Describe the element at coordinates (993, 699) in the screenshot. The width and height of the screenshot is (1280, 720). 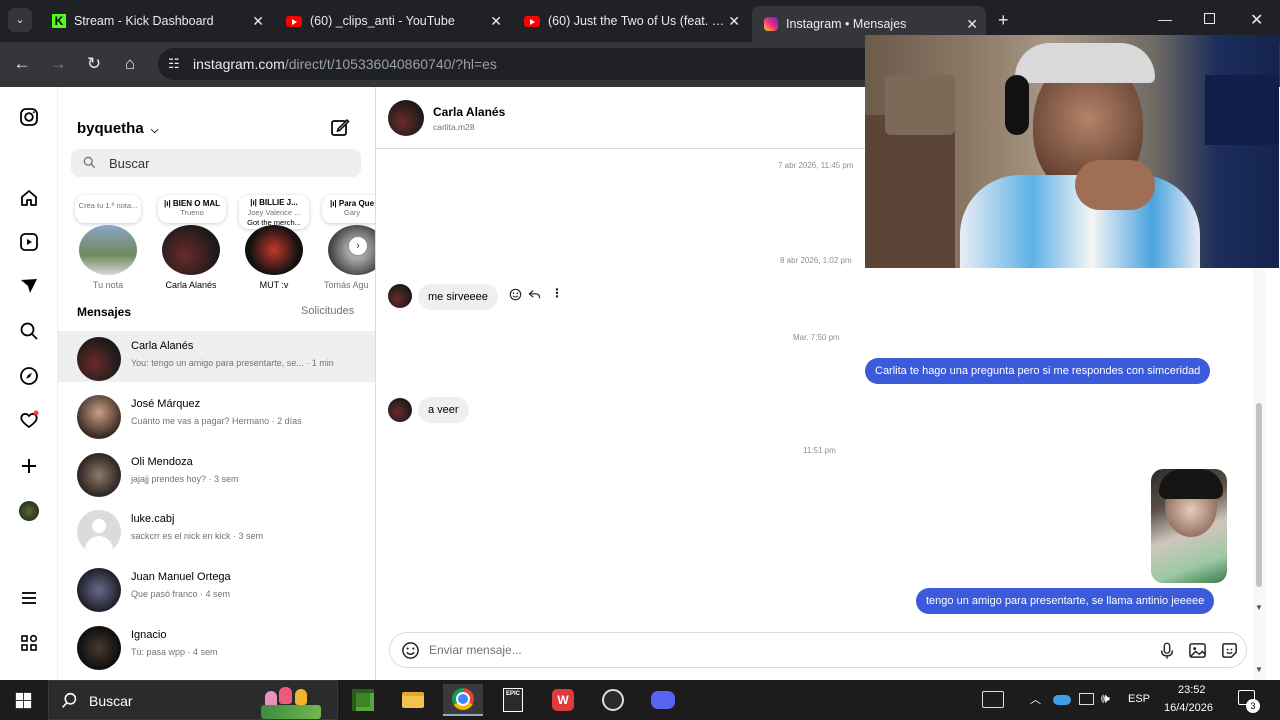
I see `desktop-widget-icon` at that location.